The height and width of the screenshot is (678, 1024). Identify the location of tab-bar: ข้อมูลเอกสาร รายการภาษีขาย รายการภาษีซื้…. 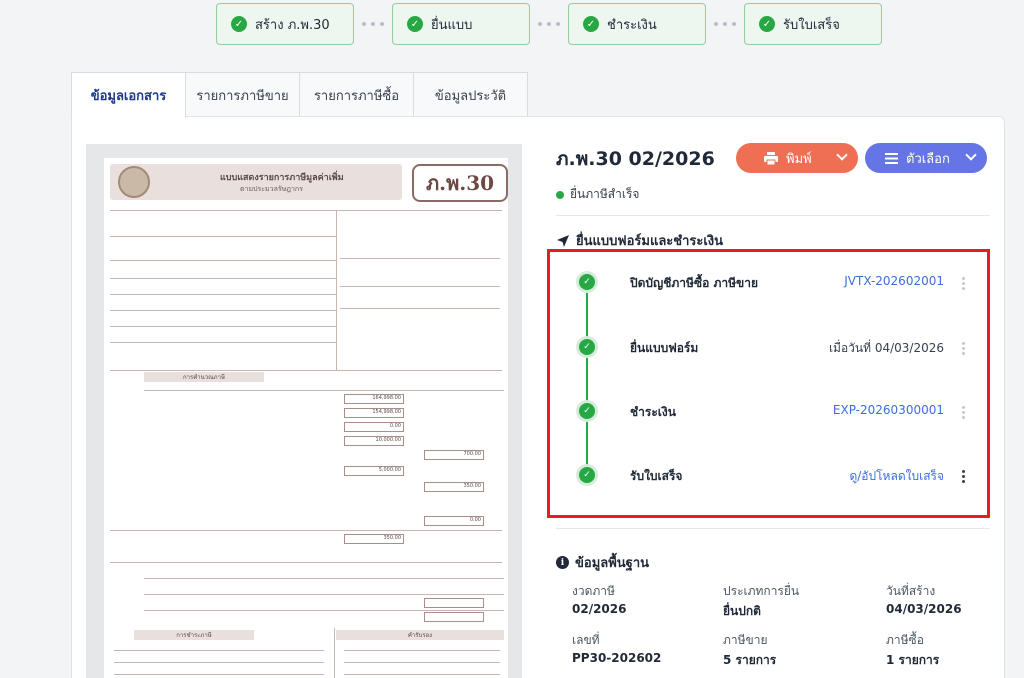
(299, 95).